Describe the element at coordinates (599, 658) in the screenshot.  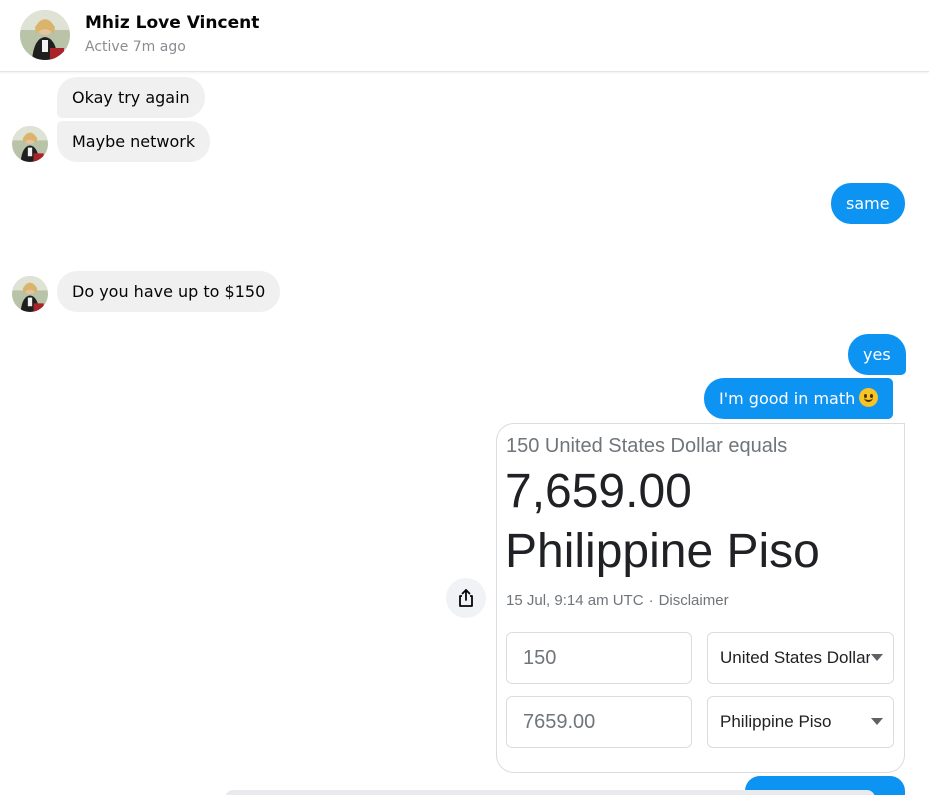
I see `from-amount-field: 150` at that location.